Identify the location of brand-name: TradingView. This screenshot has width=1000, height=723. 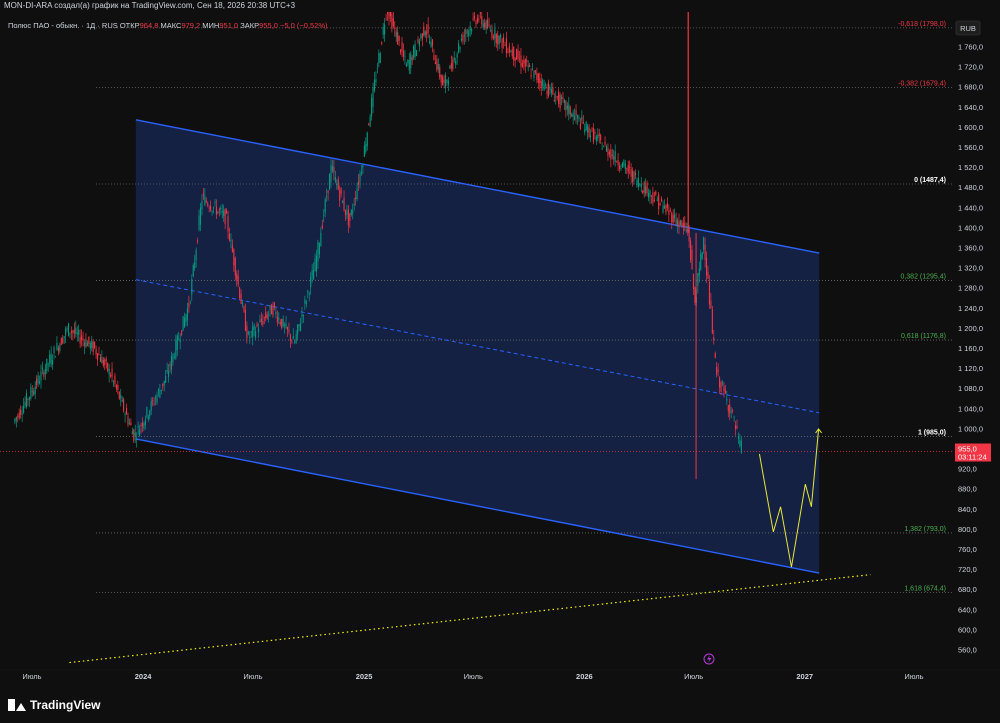
(65, 705).